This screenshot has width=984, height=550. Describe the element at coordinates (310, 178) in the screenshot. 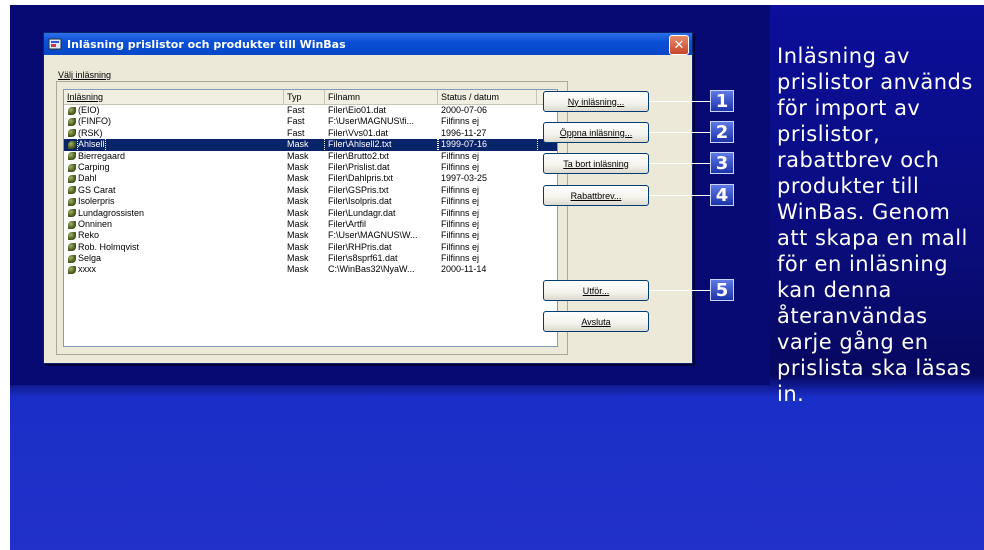

I see `table-row: Dahl Mask Filer\Dahlpris.txt 1997-03-25` at that location.